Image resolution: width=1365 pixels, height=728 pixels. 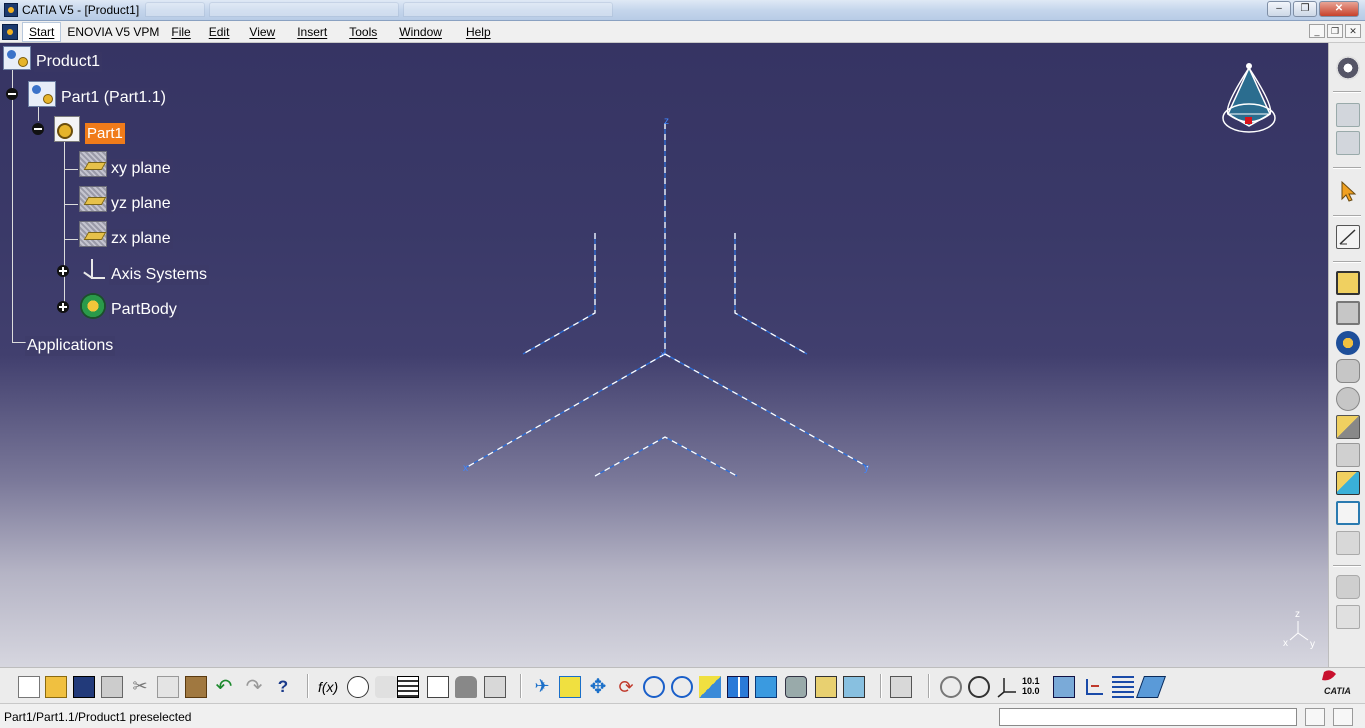 I want to click on open-icon, so click(x=56, y=687).